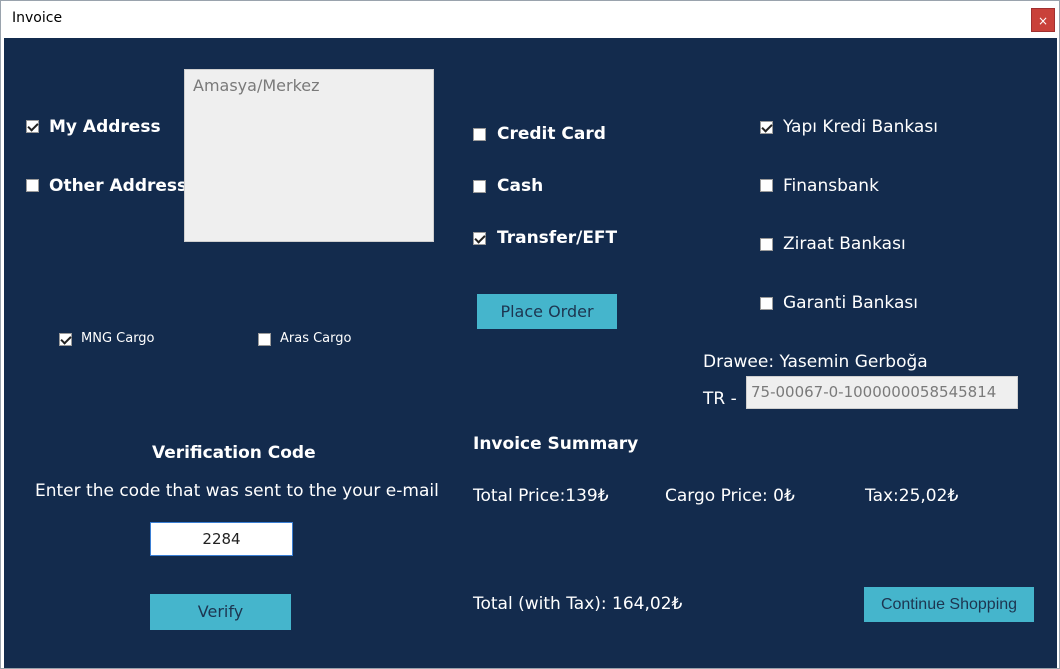  I want to click on transfer-eft-label: Transfer/EFT, so click(557, 238).